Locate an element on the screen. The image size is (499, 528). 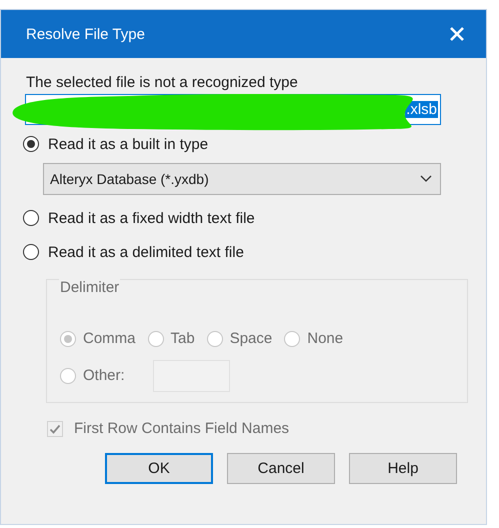
option-label: Comma is located at coordinates (109, 338).